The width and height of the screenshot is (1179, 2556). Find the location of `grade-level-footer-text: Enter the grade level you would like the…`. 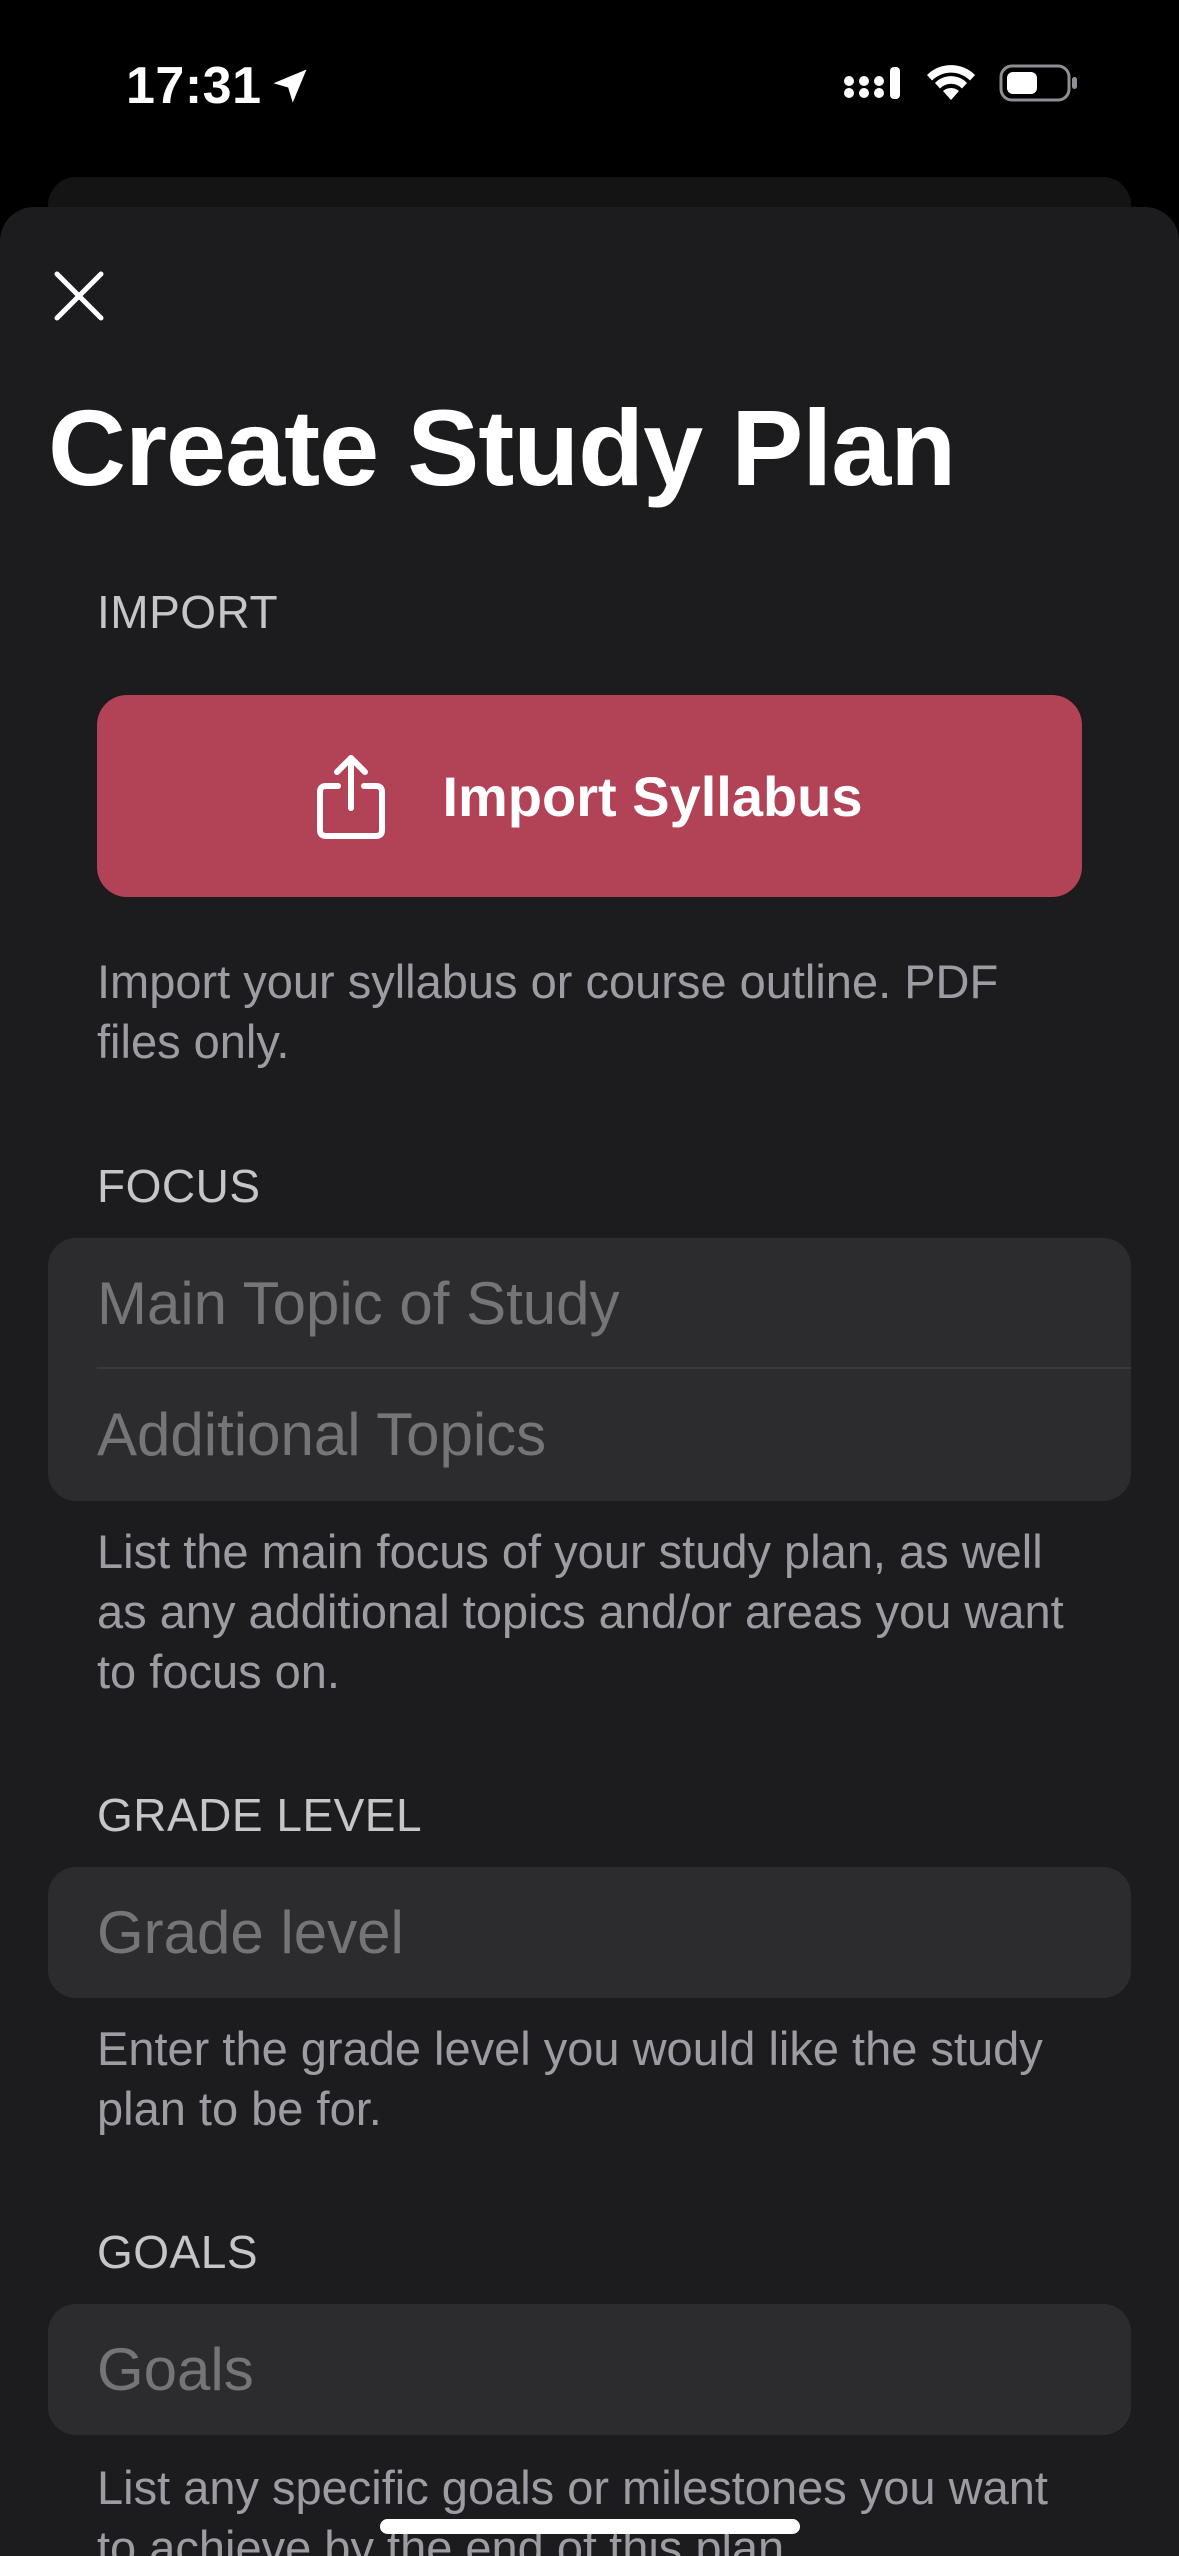

grade-level-footer-text: Enter the grade level you would like the… is located at coordinates (570, 2078).